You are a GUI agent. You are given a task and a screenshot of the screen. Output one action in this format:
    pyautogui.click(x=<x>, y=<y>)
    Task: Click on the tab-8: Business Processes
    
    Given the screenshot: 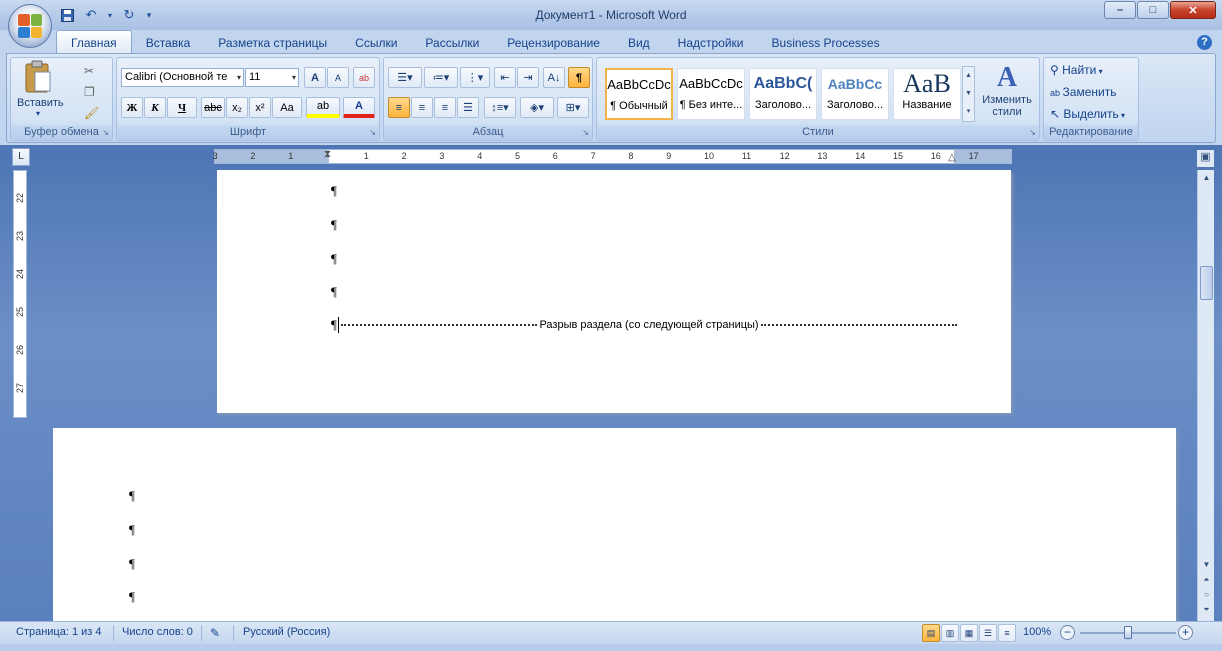 What is the action you would take?
    pyautogui.click(x=826, y=43)
    